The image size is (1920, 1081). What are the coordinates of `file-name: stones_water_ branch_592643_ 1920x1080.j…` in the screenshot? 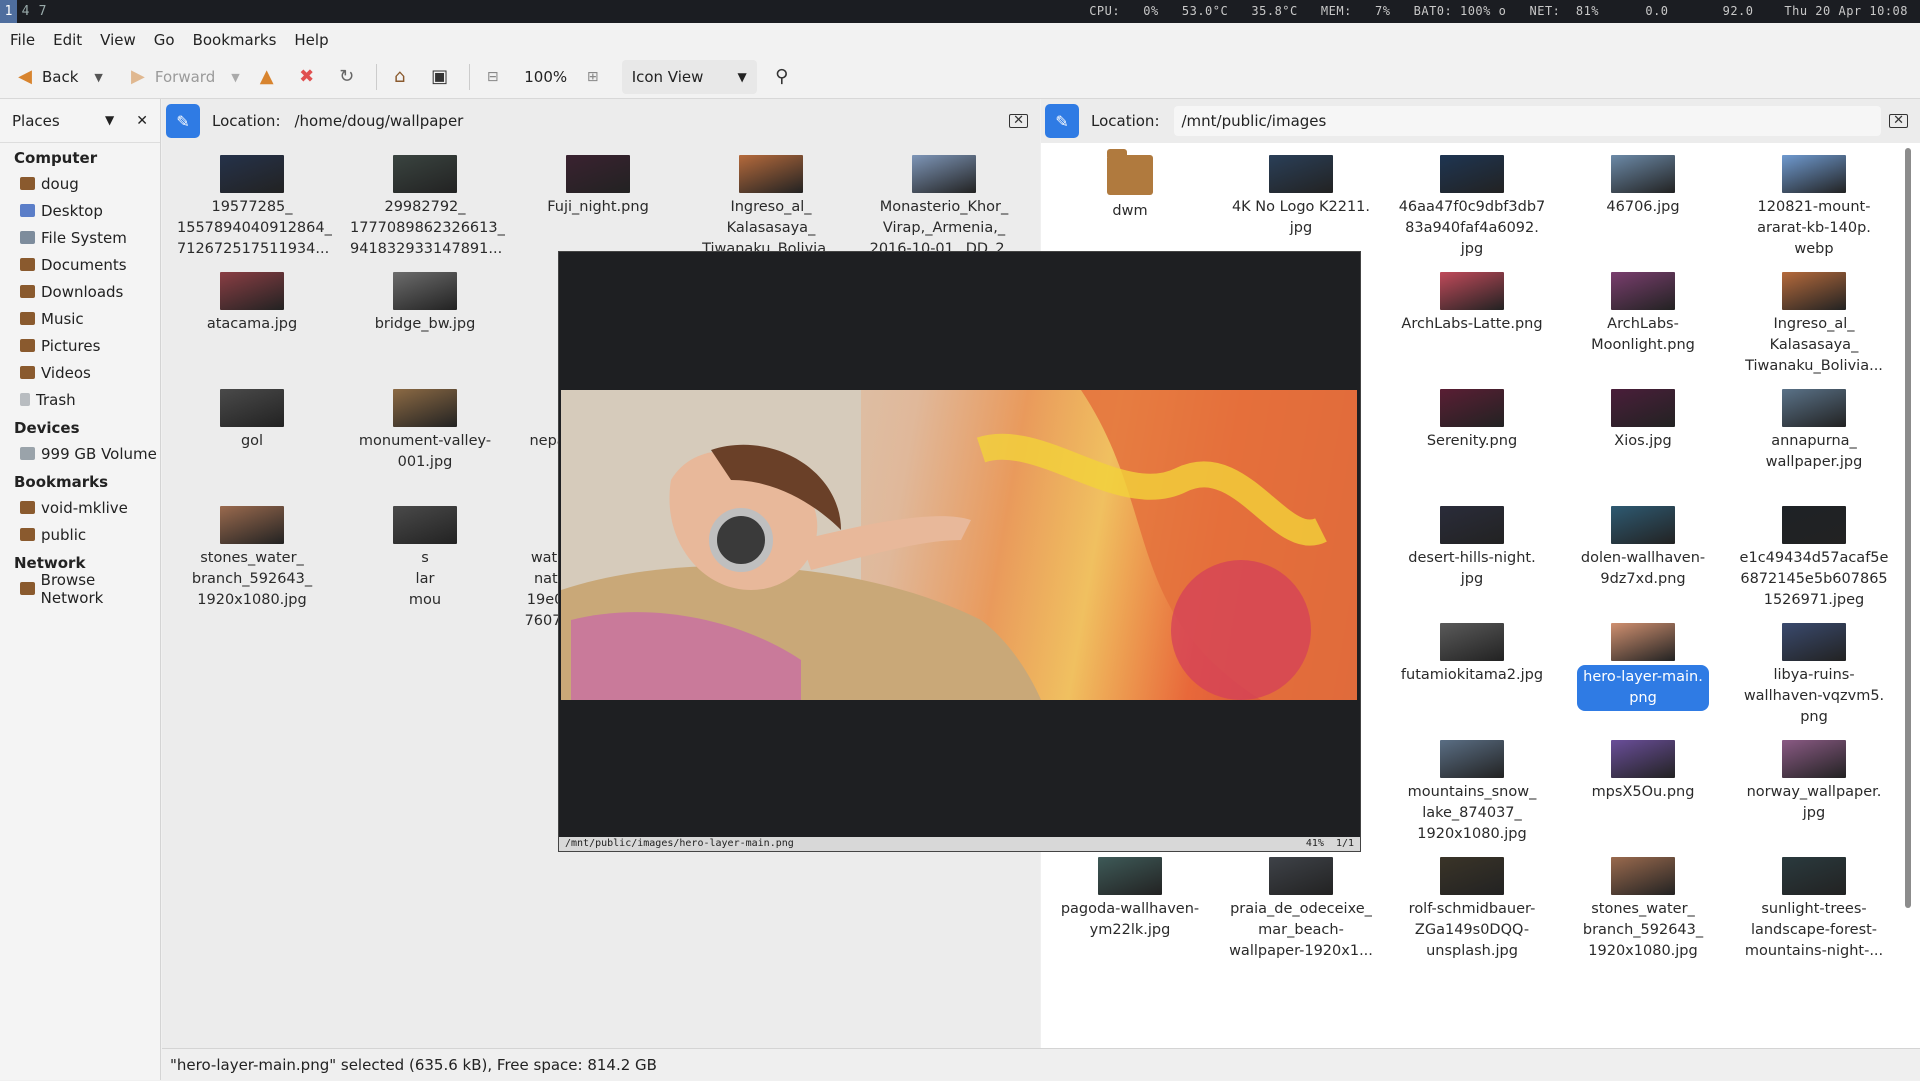 It's located at (252, 579).